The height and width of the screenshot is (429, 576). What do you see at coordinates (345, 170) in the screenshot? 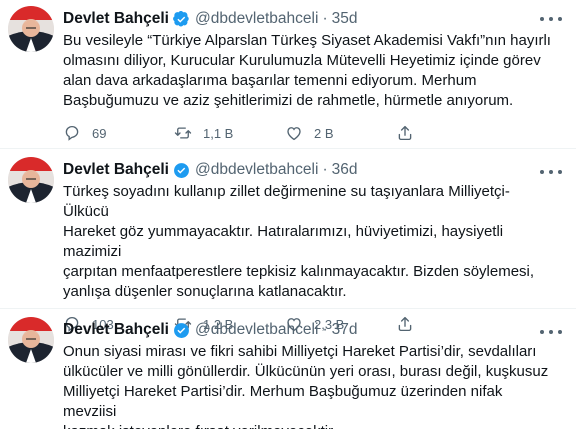
I see `tweet-timestamp: 36d` at bounding box center [345, 170].